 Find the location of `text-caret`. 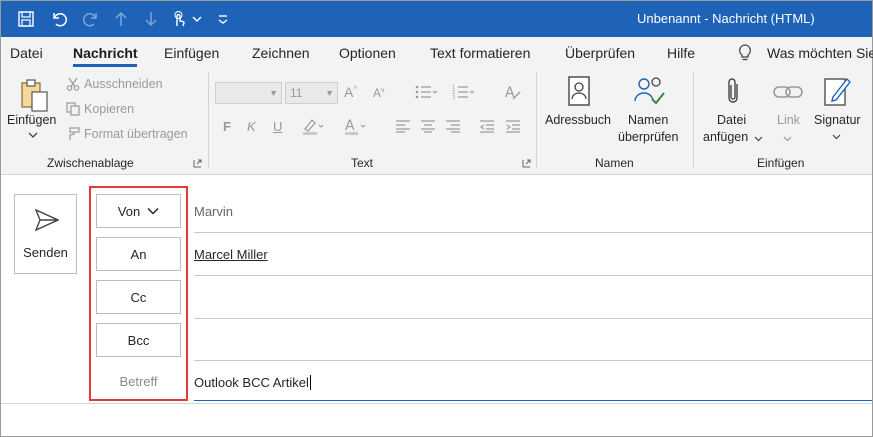

text-caret is located at coordinates (310, 382).